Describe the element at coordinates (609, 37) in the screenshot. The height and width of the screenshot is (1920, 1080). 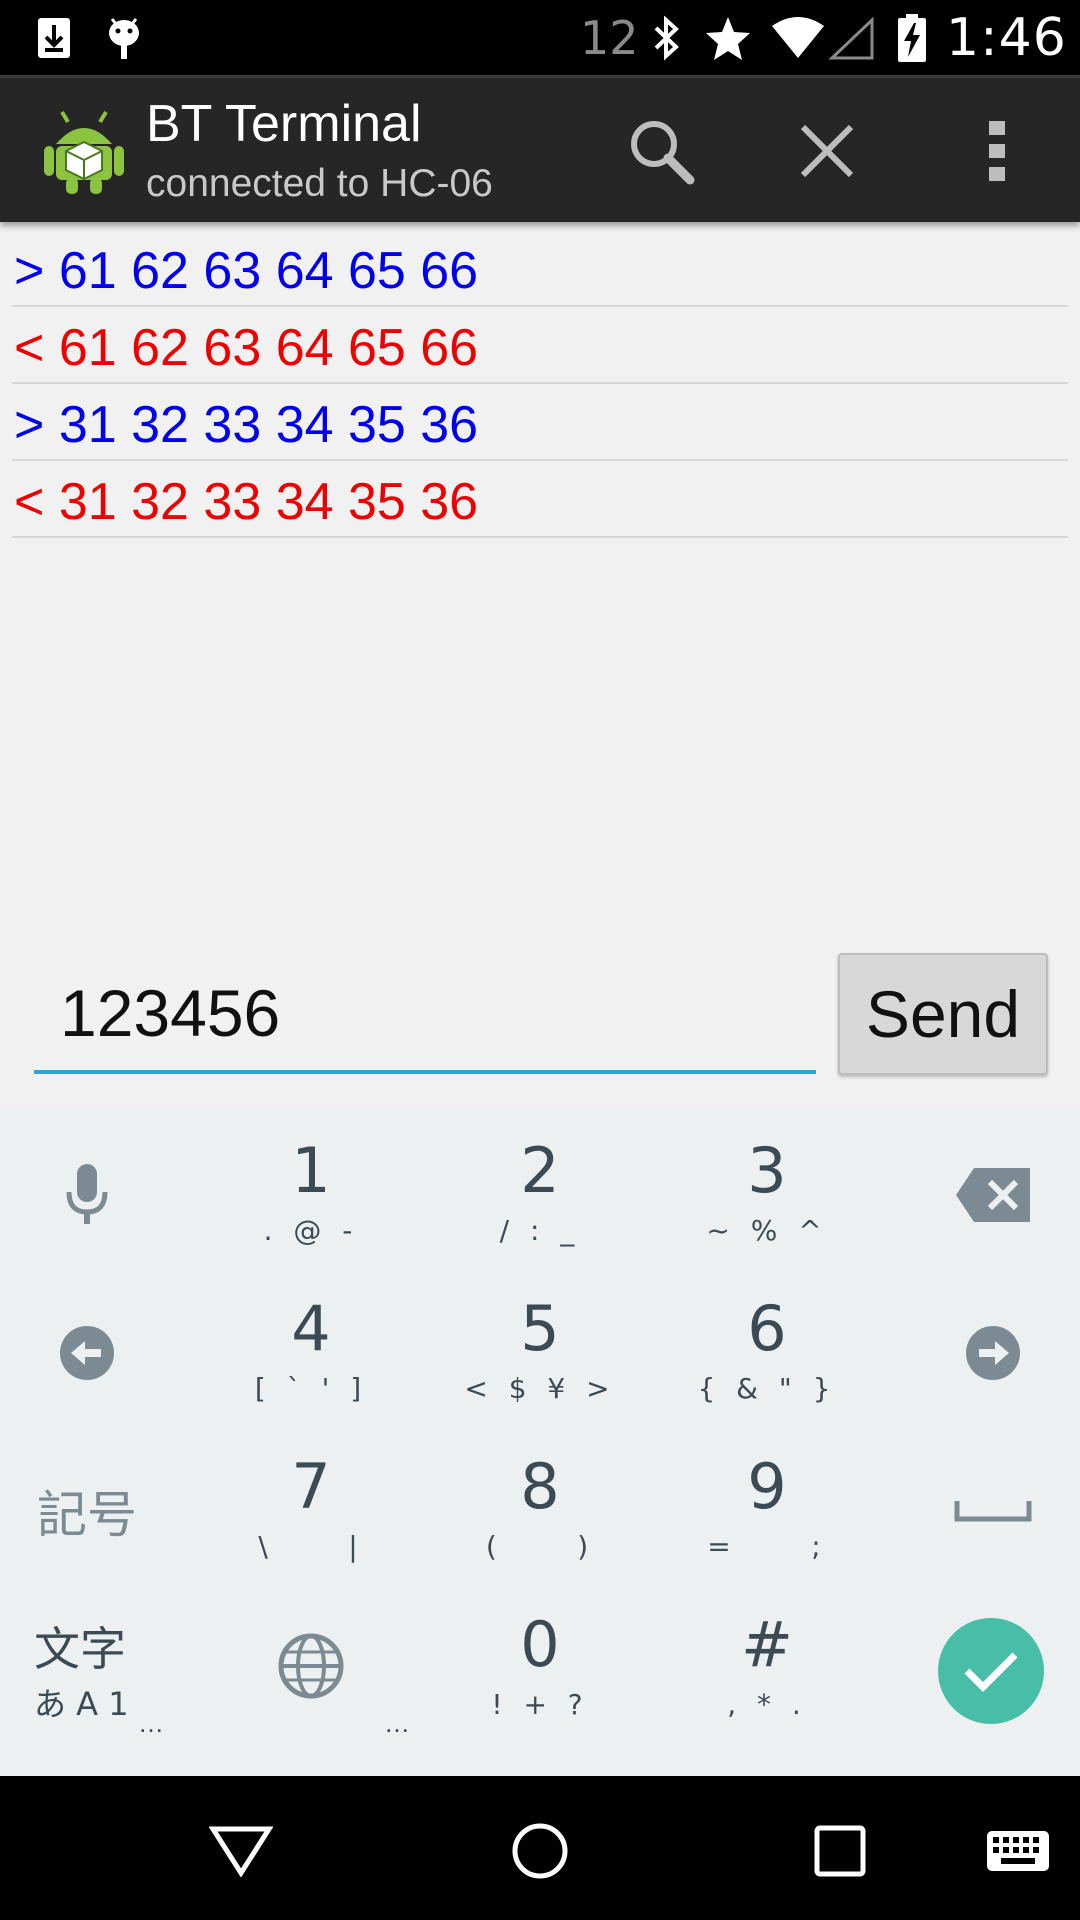
I see `notification-count: 12` at that location.